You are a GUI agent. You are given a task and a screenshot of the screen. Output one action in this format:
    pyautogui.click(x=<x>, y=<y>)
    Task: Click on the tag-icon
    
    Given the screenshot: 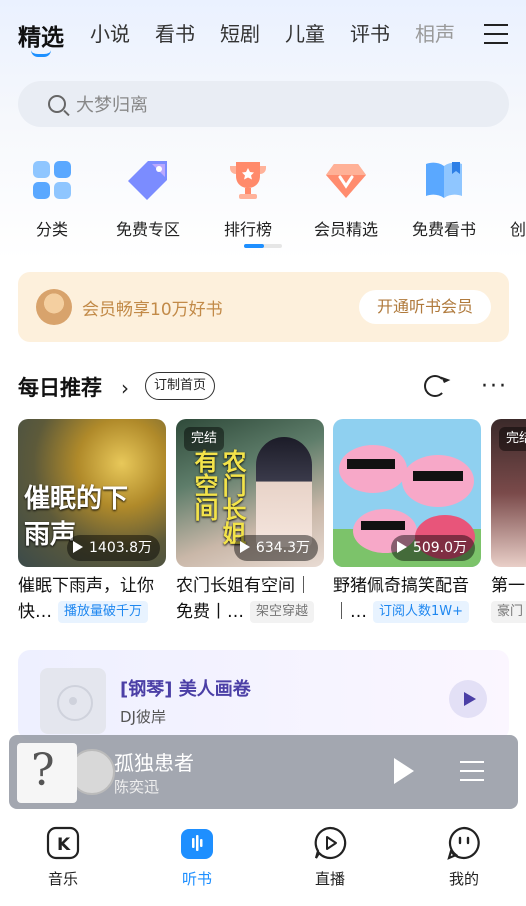 What is the action you would take?
    pyautogui.click(x=148, y=180)
    